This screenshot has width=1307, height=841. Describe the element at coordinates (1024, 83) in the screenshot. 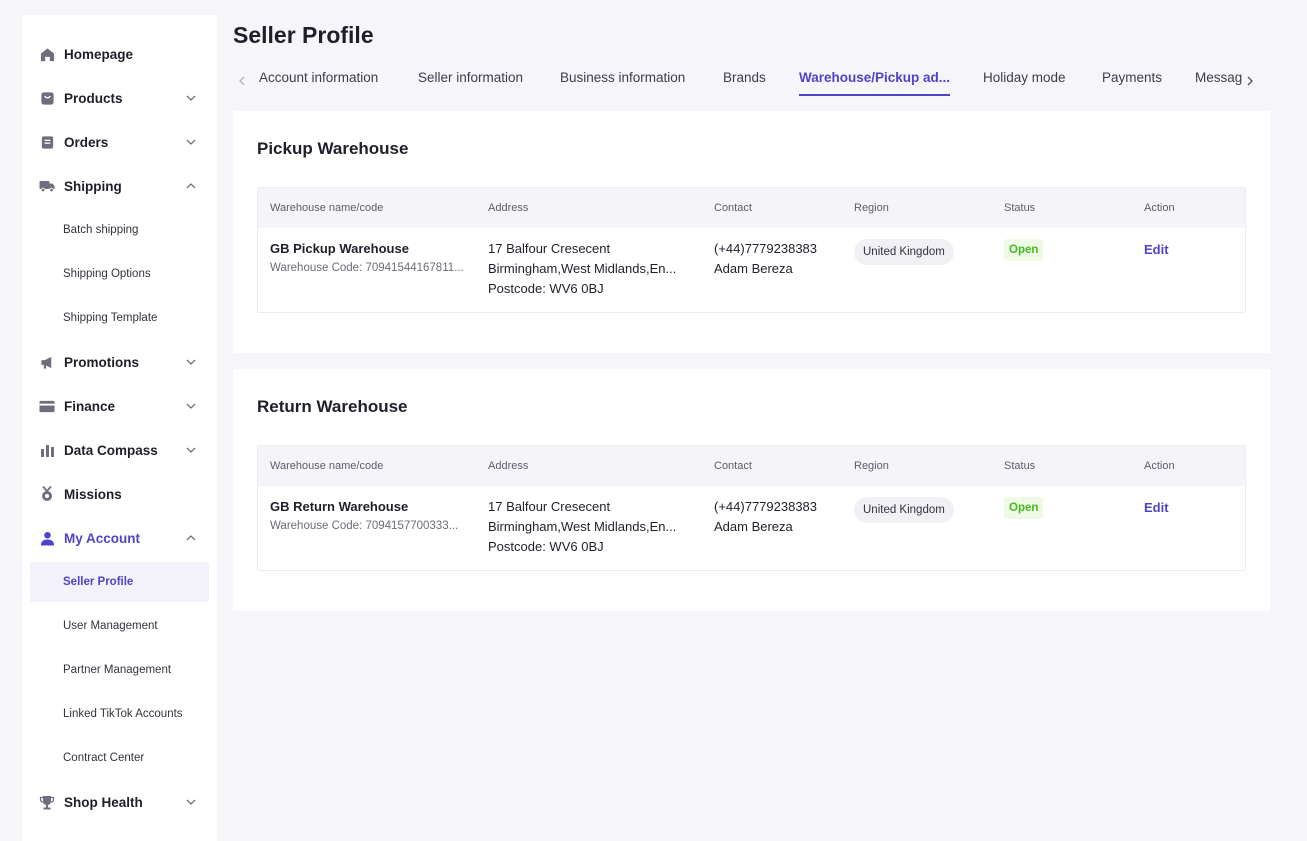

I see `tab-holiday-mode: Holiday mode` at that location.